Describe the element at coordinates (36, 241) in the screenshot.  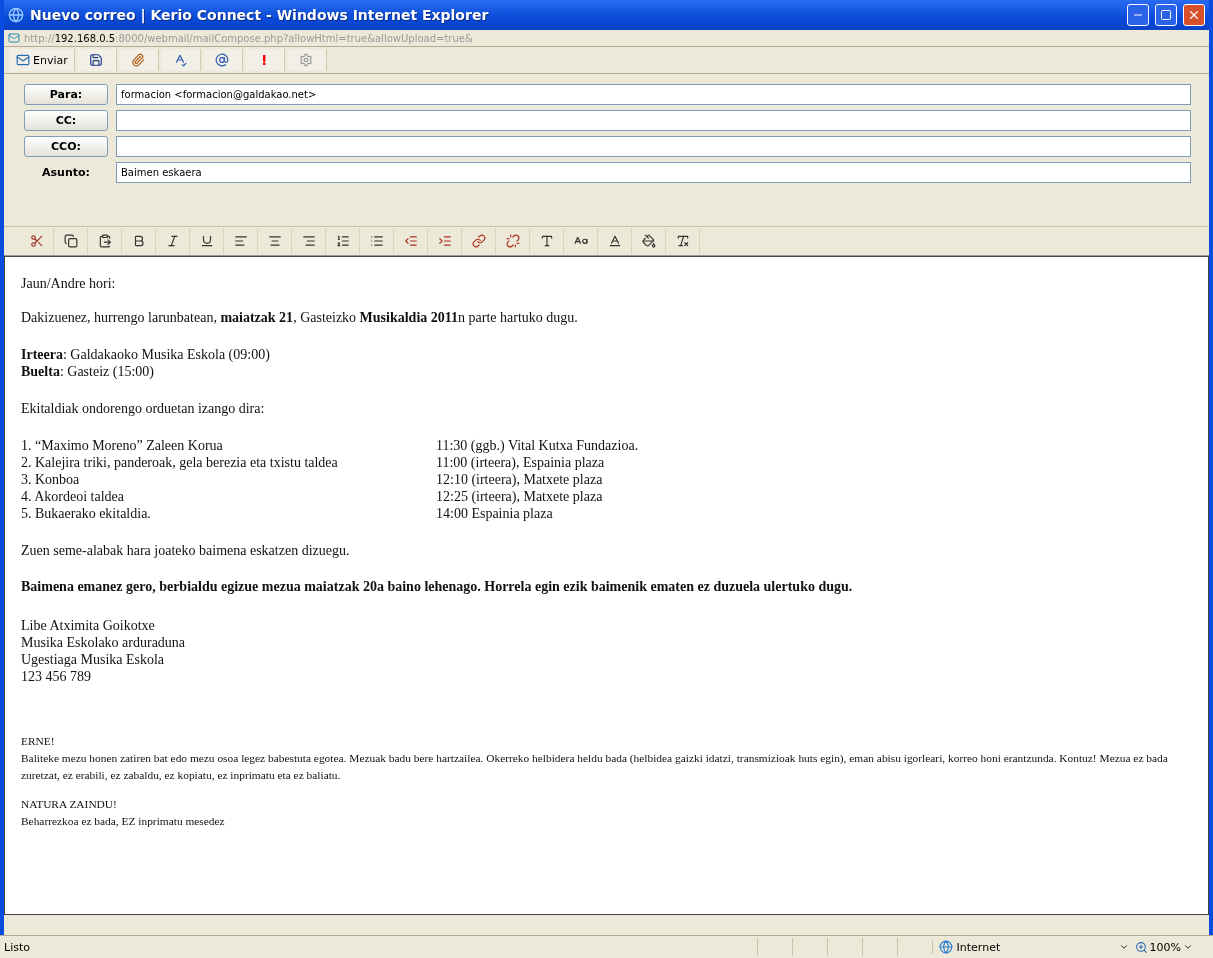
I see `scissors-icon` at that location.